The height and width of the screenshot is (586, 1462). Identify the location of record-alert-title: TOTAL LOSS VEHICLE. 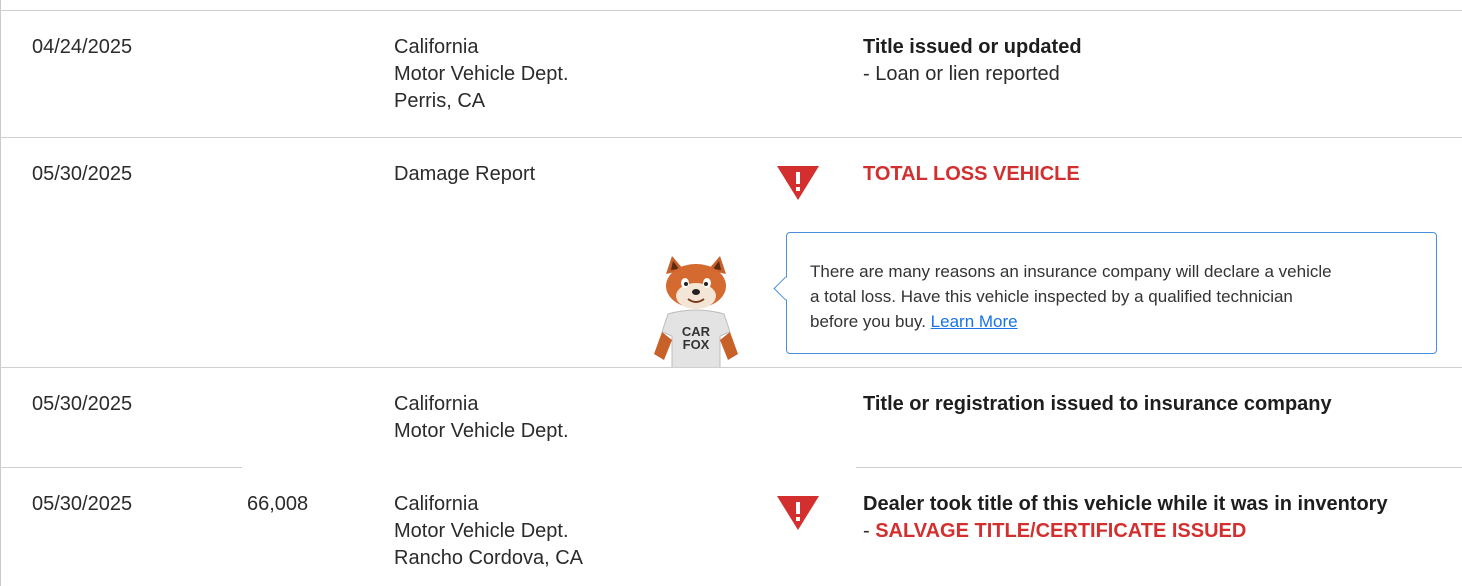
(971, 174).